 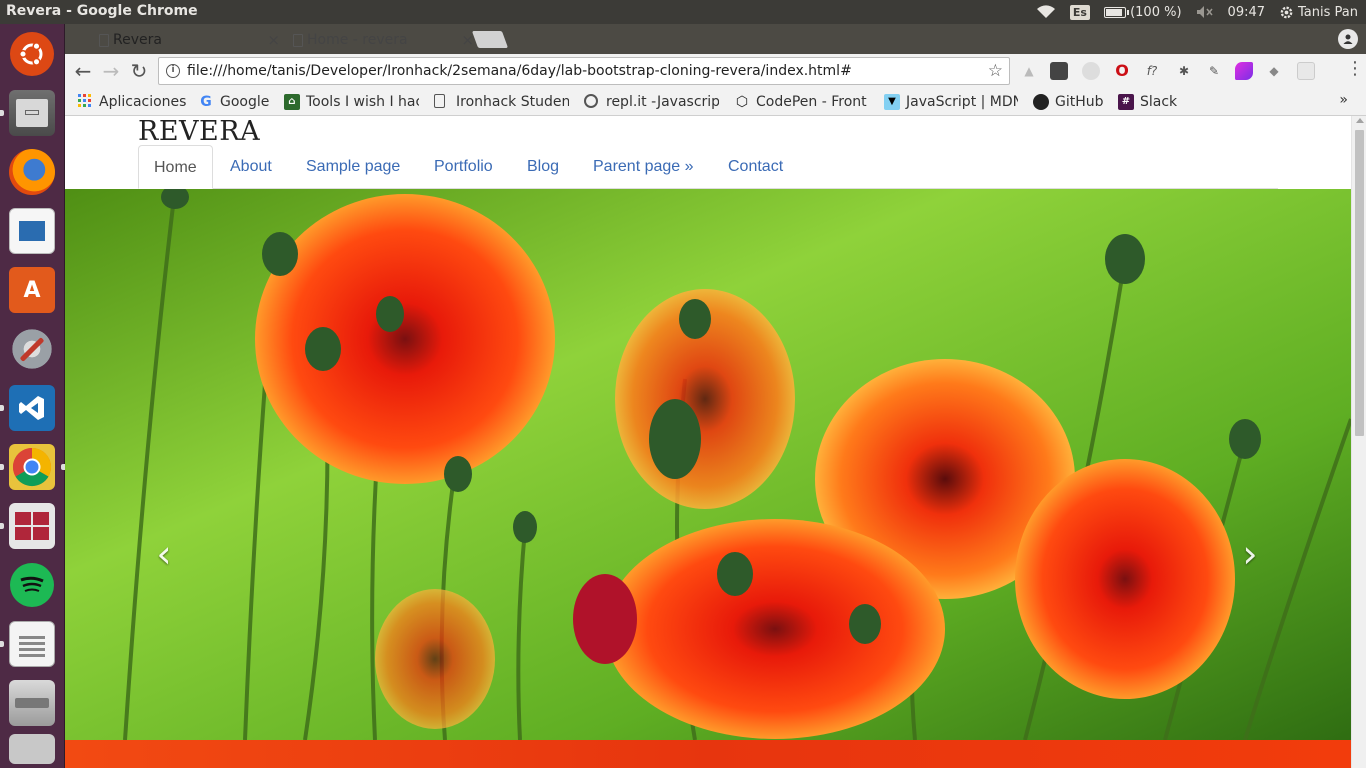 I want to click on battery-indicator: (100 %), so click(x=1142, y=12).